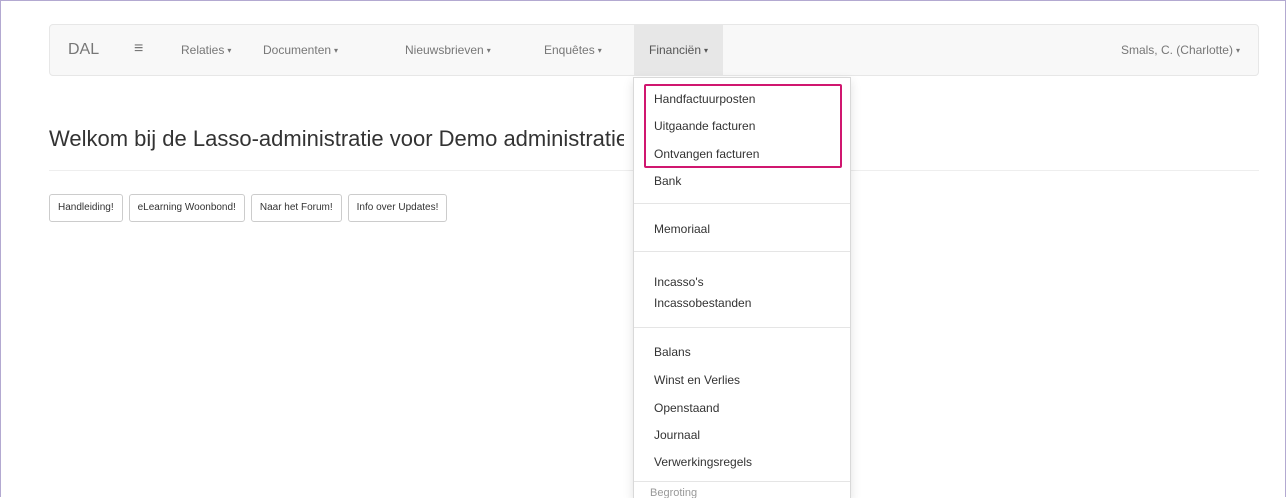  I want to click on nav-nieuwsbrieven: Nieuwsbrieven ▾, so click(448, 50).